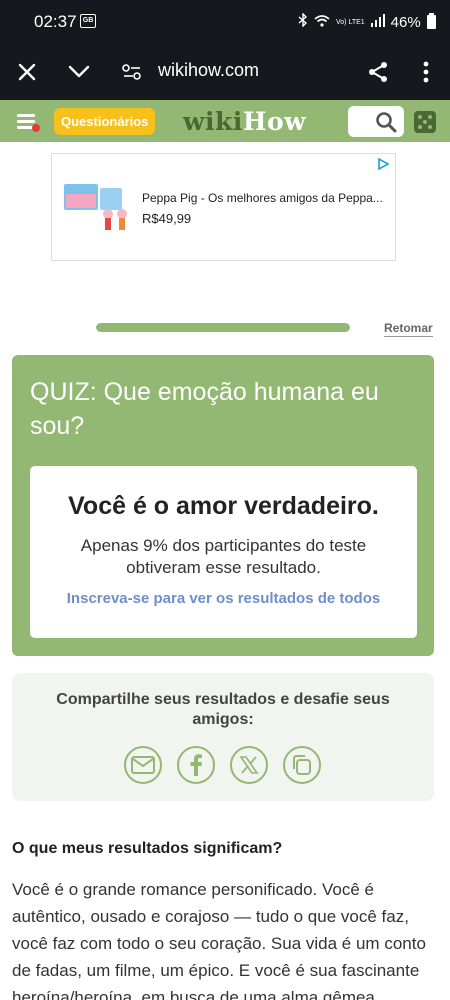 The height and width of the screenshot is (1000, 450). I want to click on quiz-title: QUIZ: Que emoção humana eu sou?, so click(204, 409).